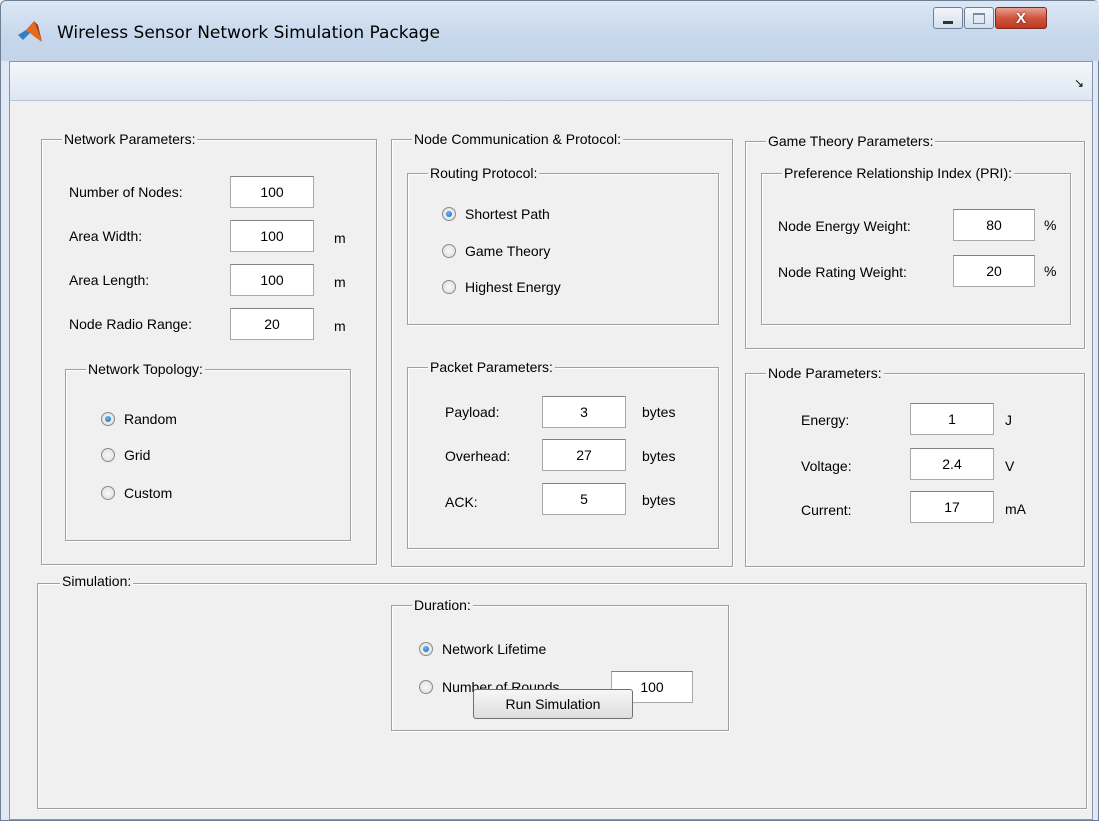 The height and width of the screenshot is (821, 1099). I want to click on area-length-input: 100, so click(272, 280).